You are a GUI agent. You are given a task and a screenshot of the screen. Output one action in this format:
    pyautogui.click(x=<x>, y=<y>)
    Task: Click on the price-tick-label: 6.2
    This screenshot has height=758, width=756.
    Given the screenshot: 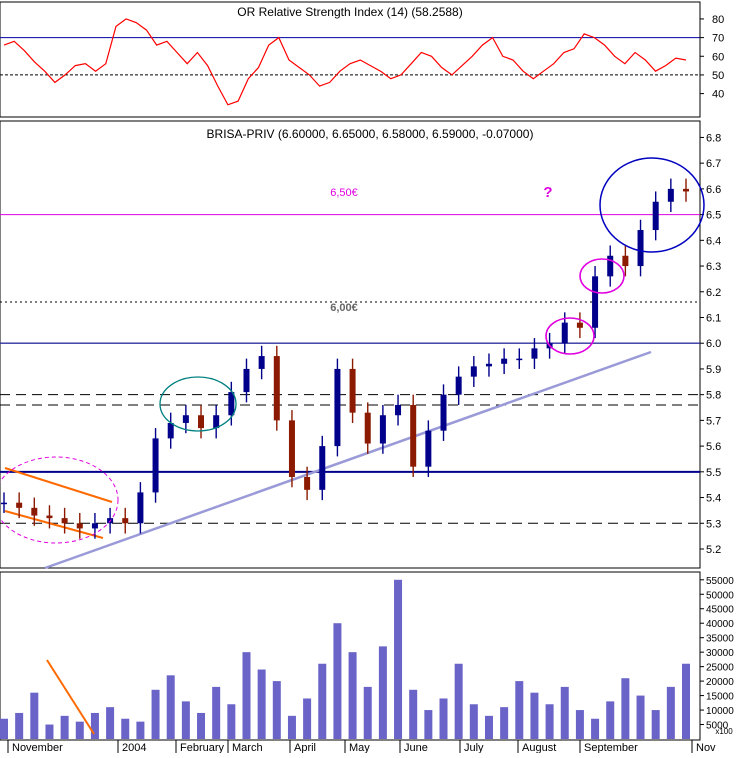 What is the action you would take?
    pyautogui.click(x=713, y=293)
    